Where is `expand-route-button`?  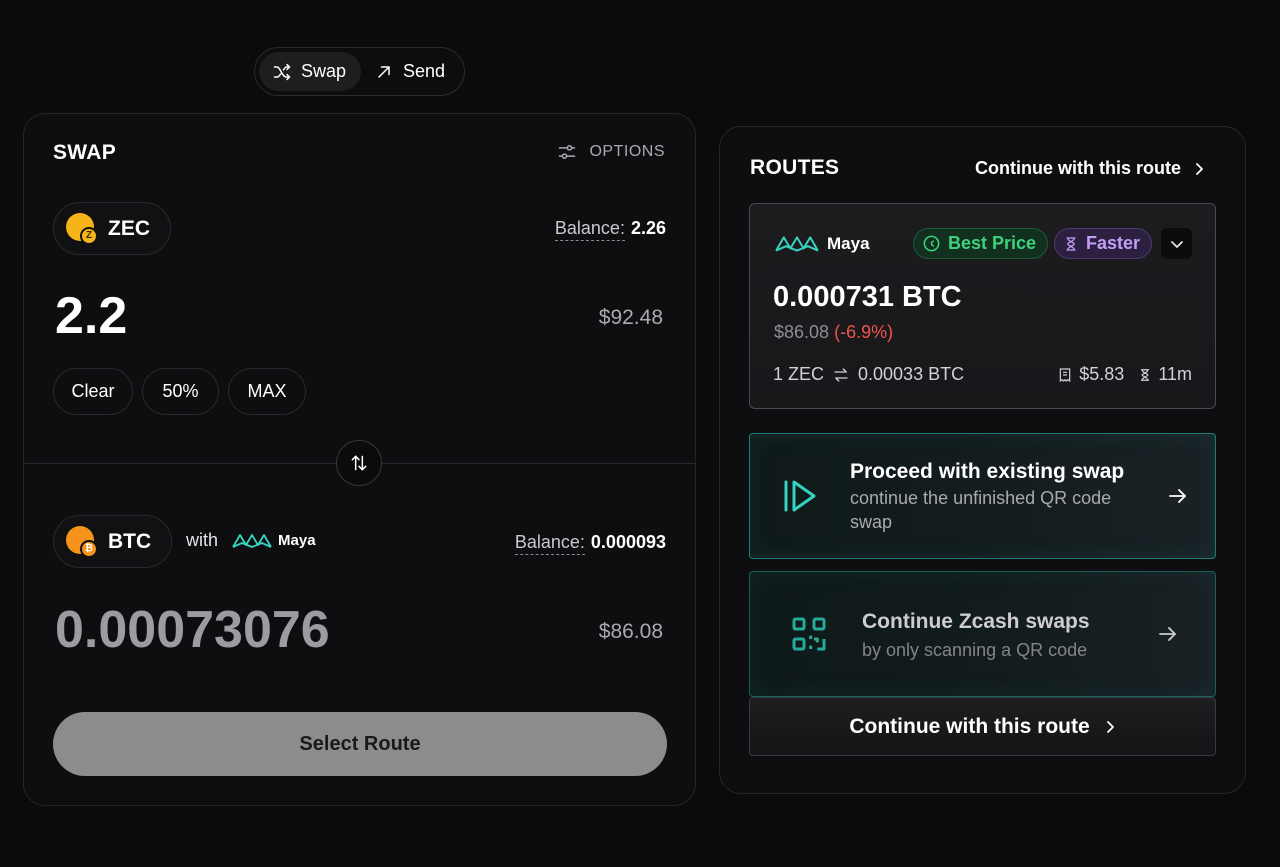 expand-route-button is located at coordinates (1176, 243).